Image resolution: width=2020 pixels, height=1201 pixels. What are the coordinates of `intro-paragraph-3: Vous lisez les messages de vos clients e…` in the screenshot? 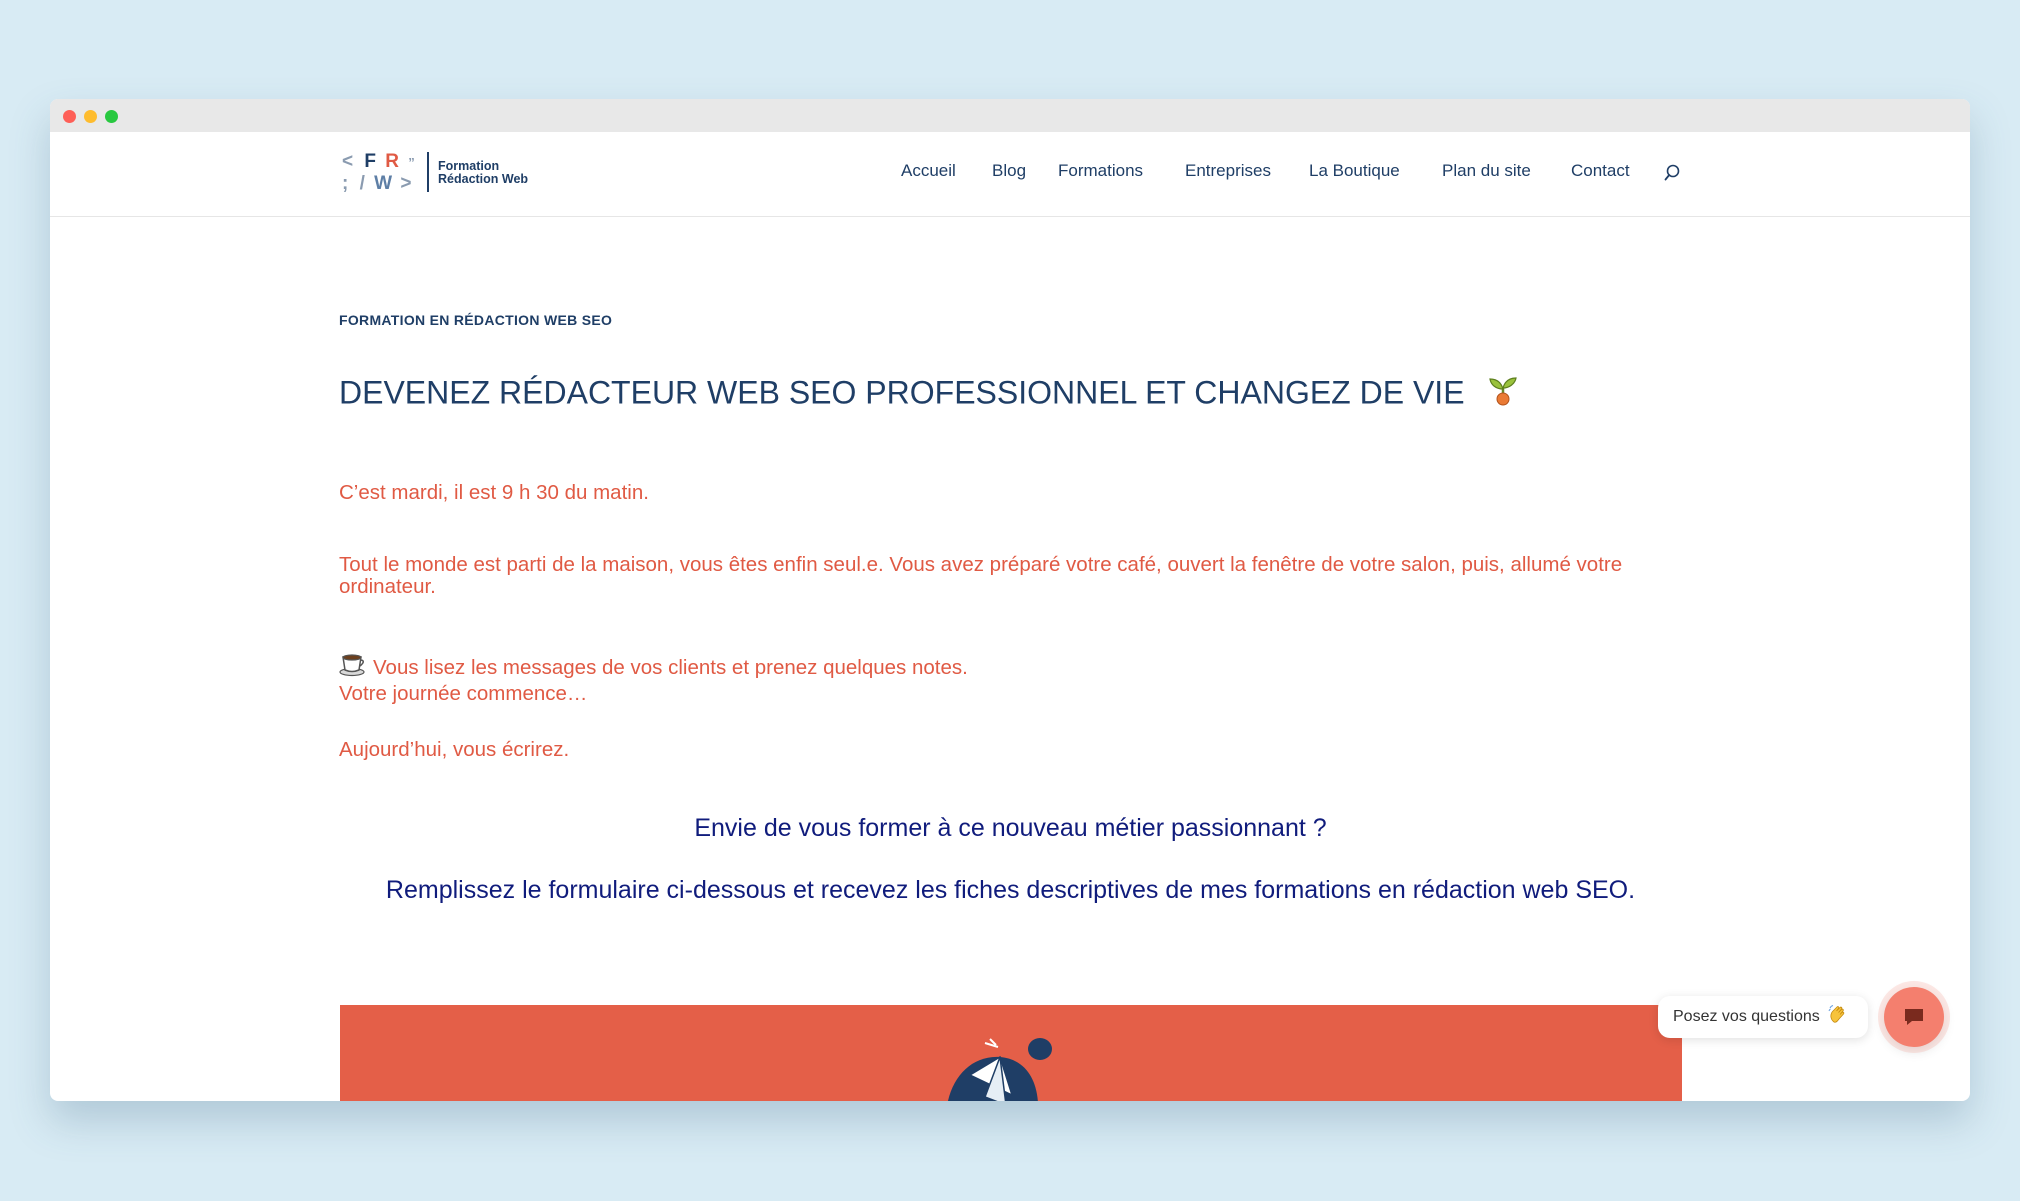 It's located at (1010, 666).